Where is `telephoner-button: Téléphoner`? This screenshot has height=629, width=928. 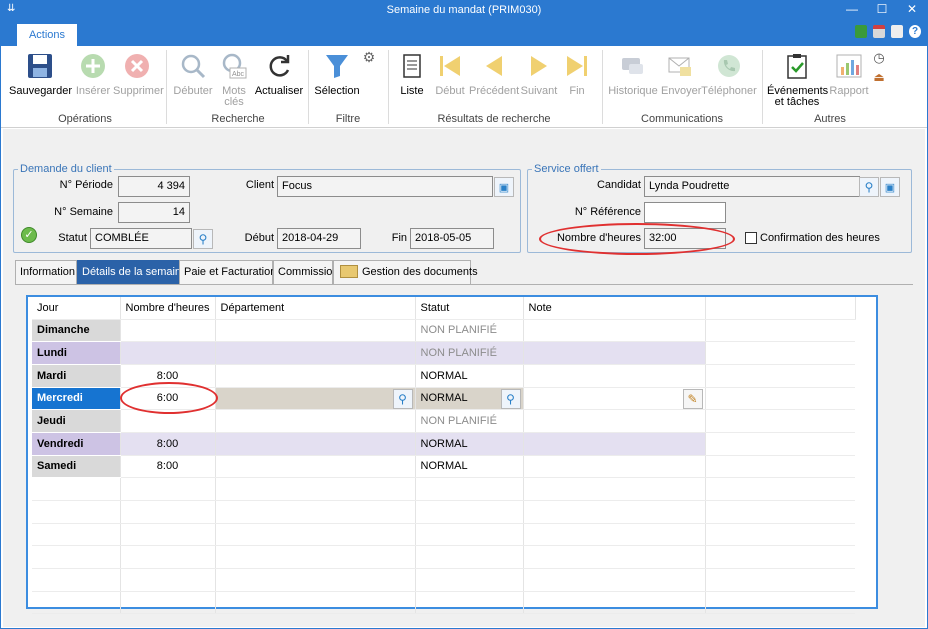
telephoner-button: Téléphoner is located at coordinates (729, 73).